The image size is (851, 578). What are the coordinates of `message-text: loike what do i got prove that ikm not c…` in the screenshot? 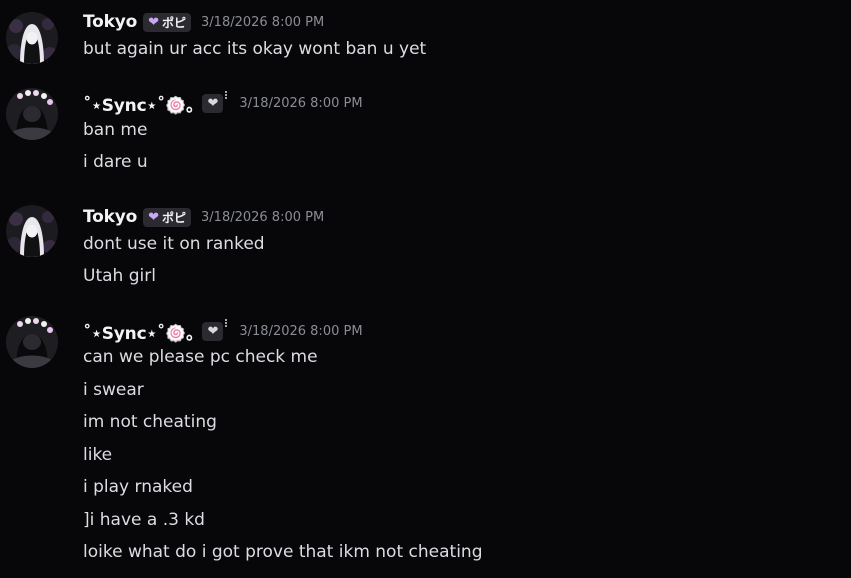 It's located at (283, 552).